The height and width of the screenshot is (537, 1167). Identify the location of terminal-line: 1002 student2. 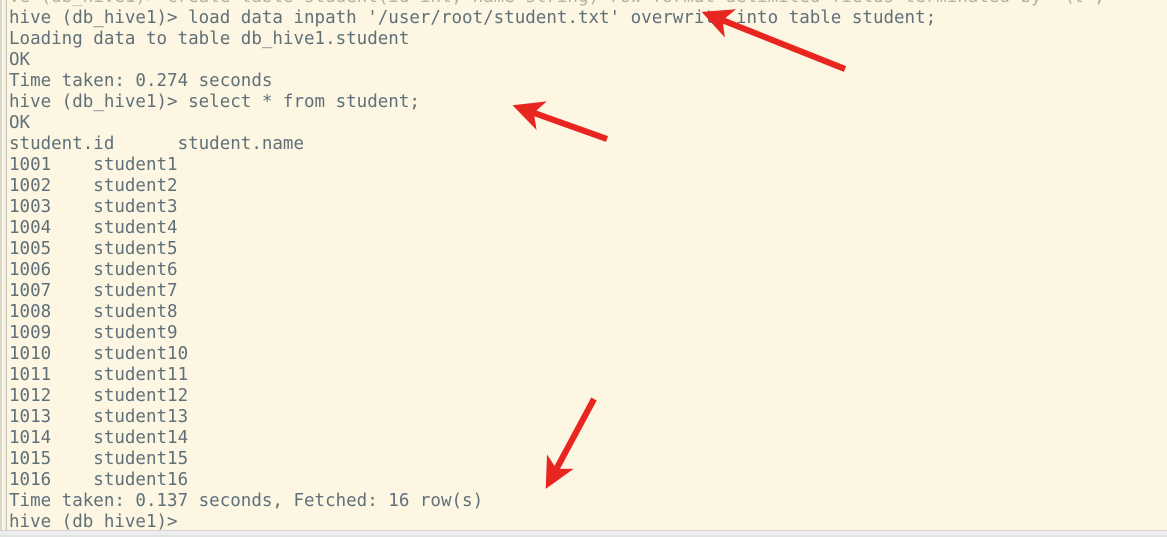
(93, 186).